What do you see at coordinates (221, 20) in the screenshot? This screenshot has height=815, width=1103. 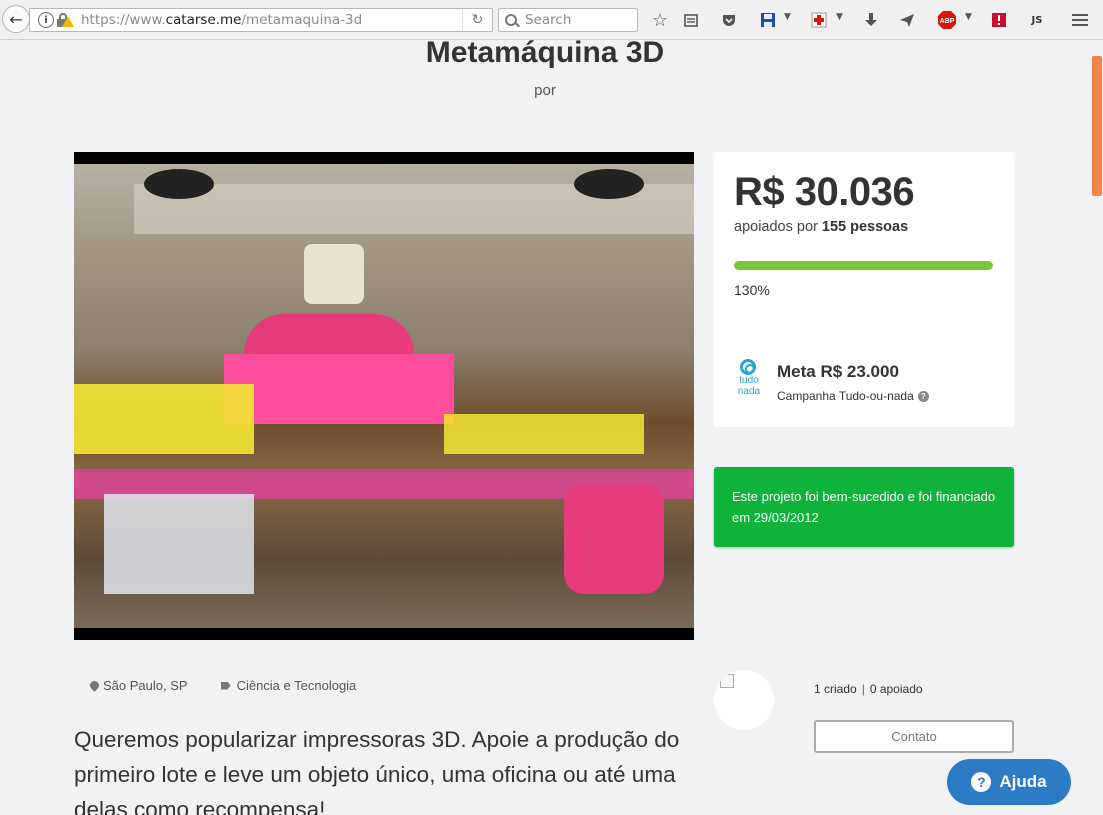 I see `url-text: https://www.catarse.me/metamaquina-3d` at bounding box center [221, 20].